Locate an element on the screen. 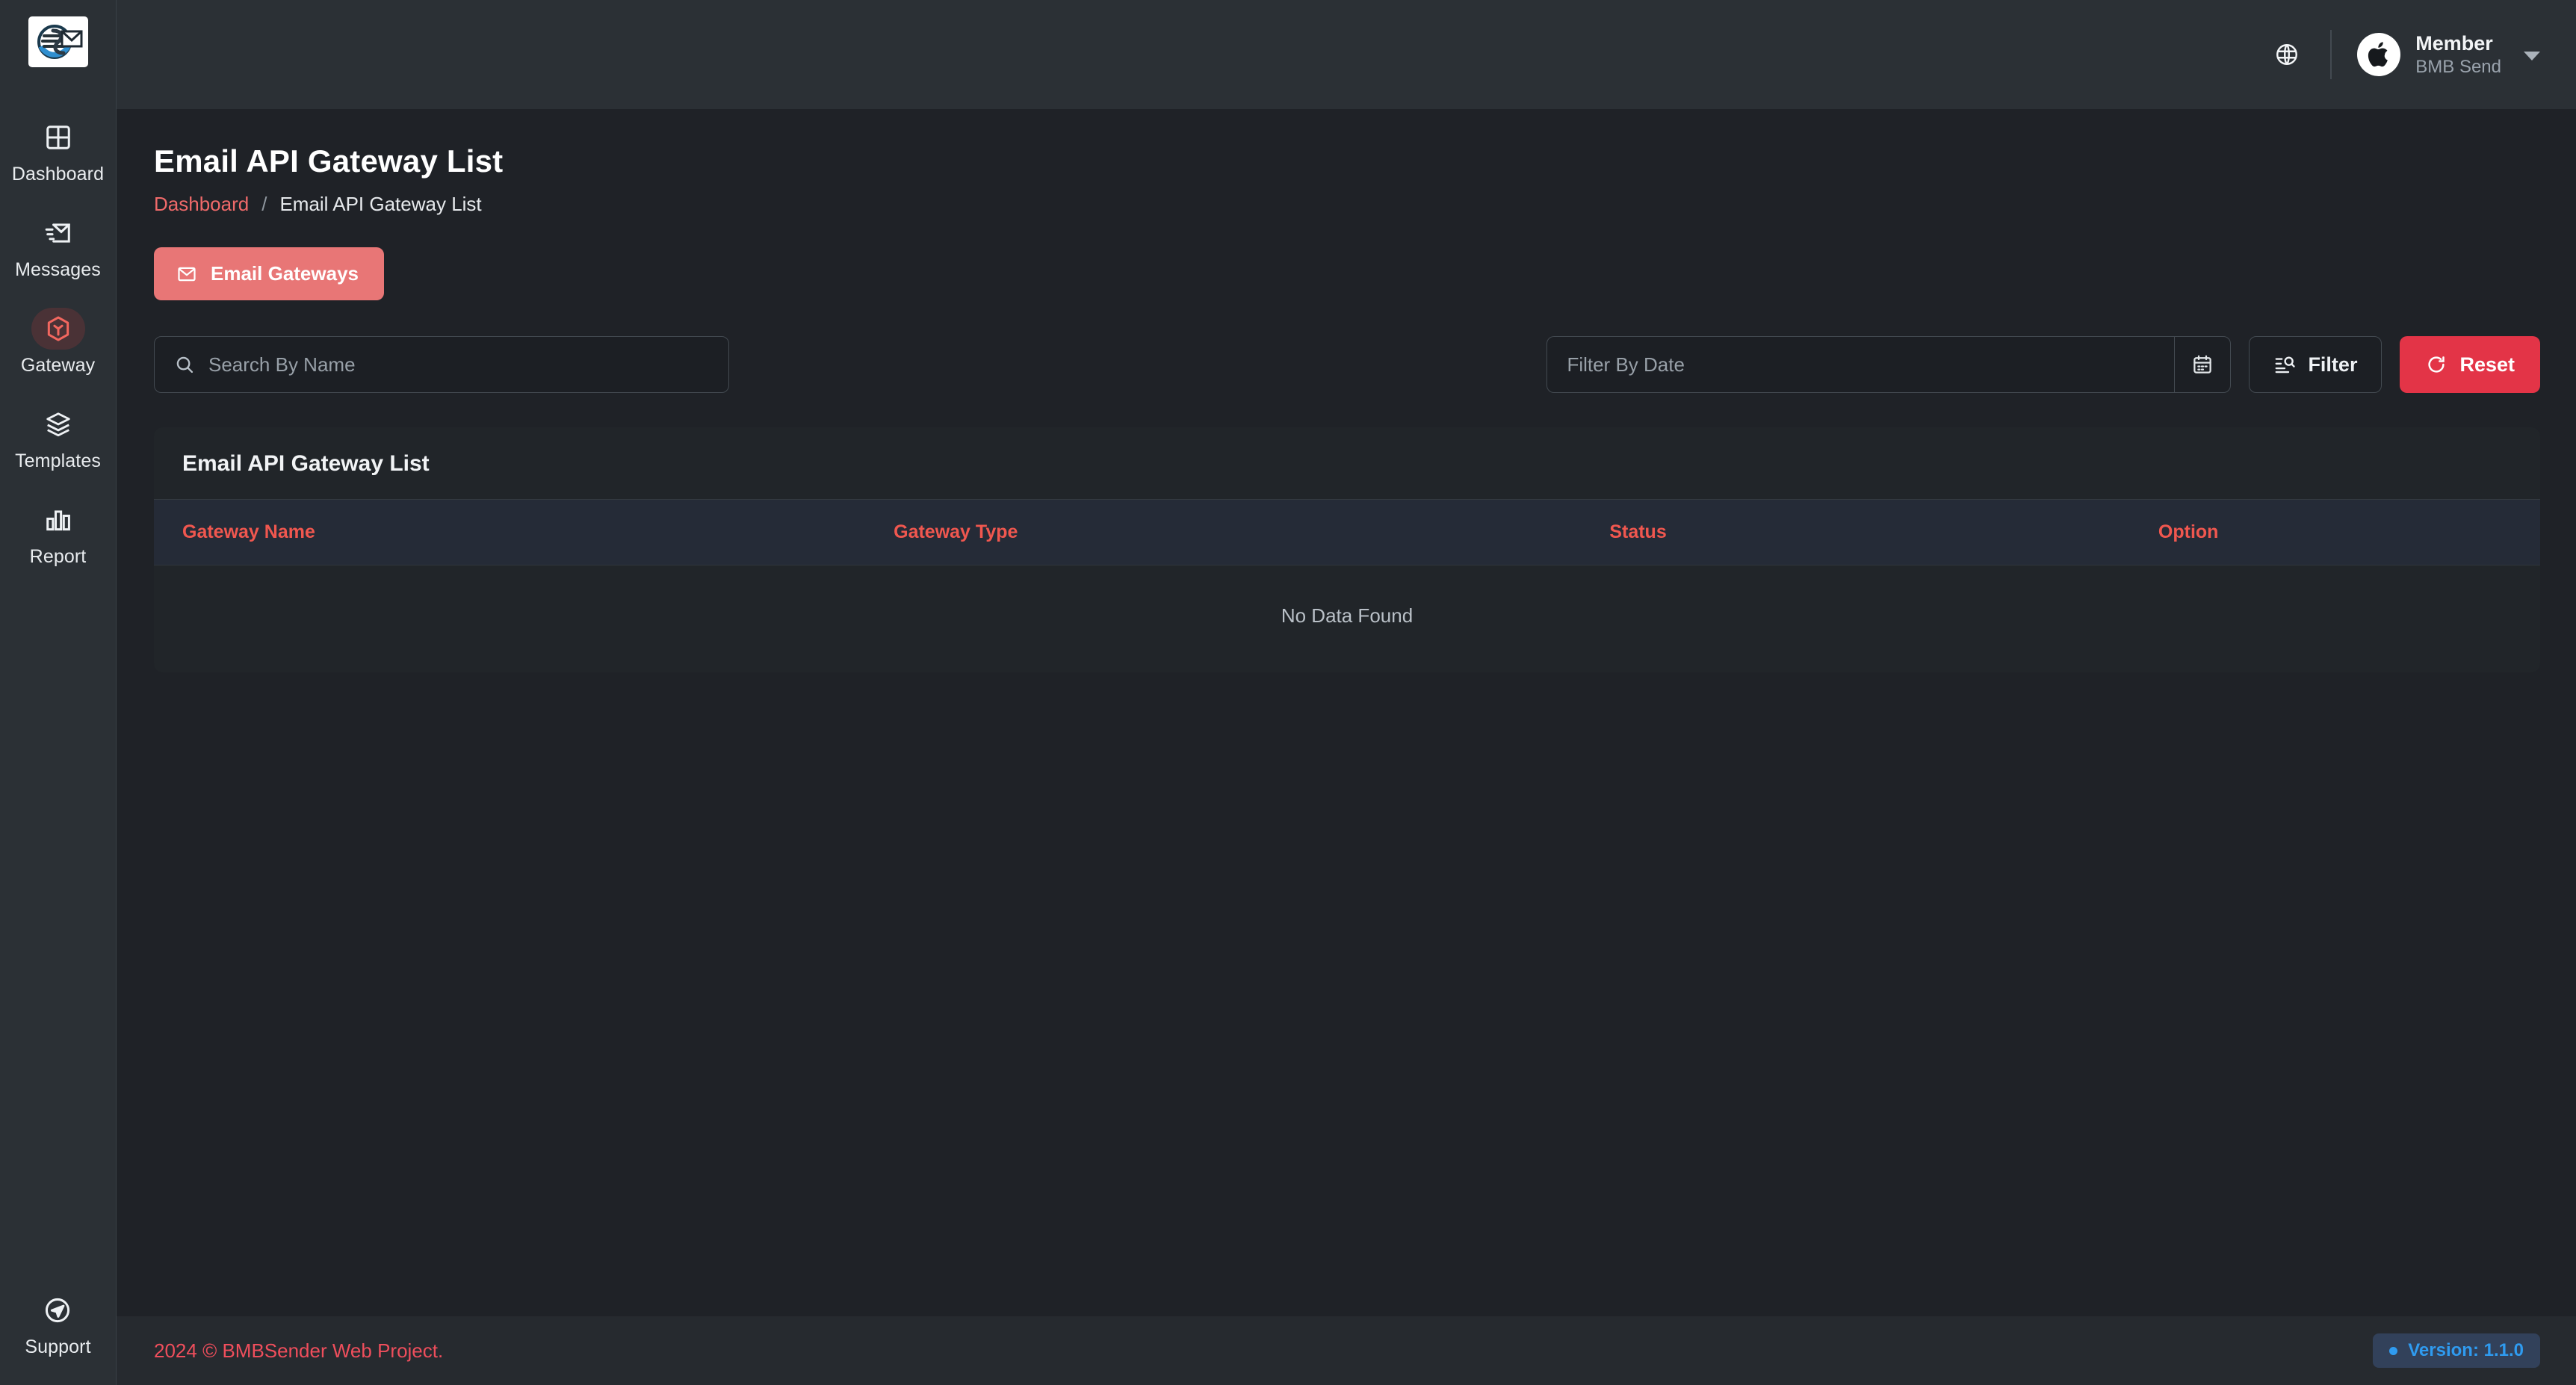 Image resolution: width=2576 pixels, height=1385 pixels. email-gateways-button: Email Gateways is located at coordinates (269, 273).